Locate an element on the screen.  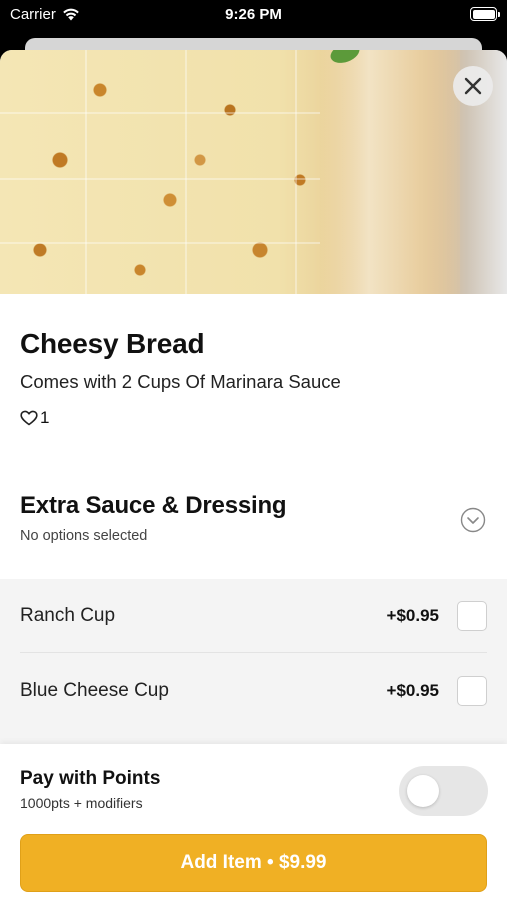
add-item-button: Add Item • $9.99 is located at coordinates (253, 863).